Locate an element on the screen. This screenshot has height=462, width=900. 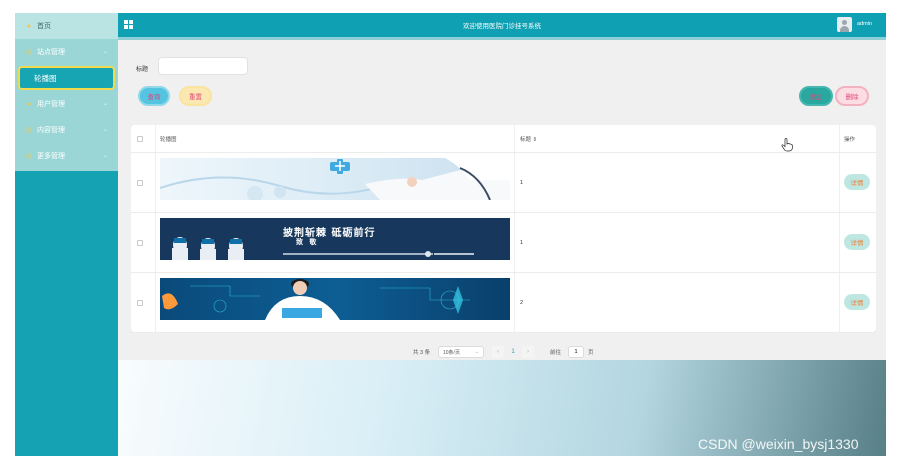
user-icon: ● is located at coordinates (29, 104).